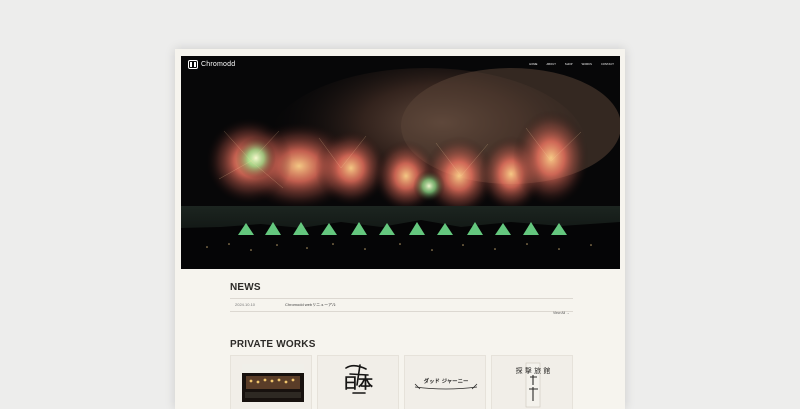 This screenshot has width=800, height=409. I want to click on nav-item-contact: CONTACT, so click(607, 64).